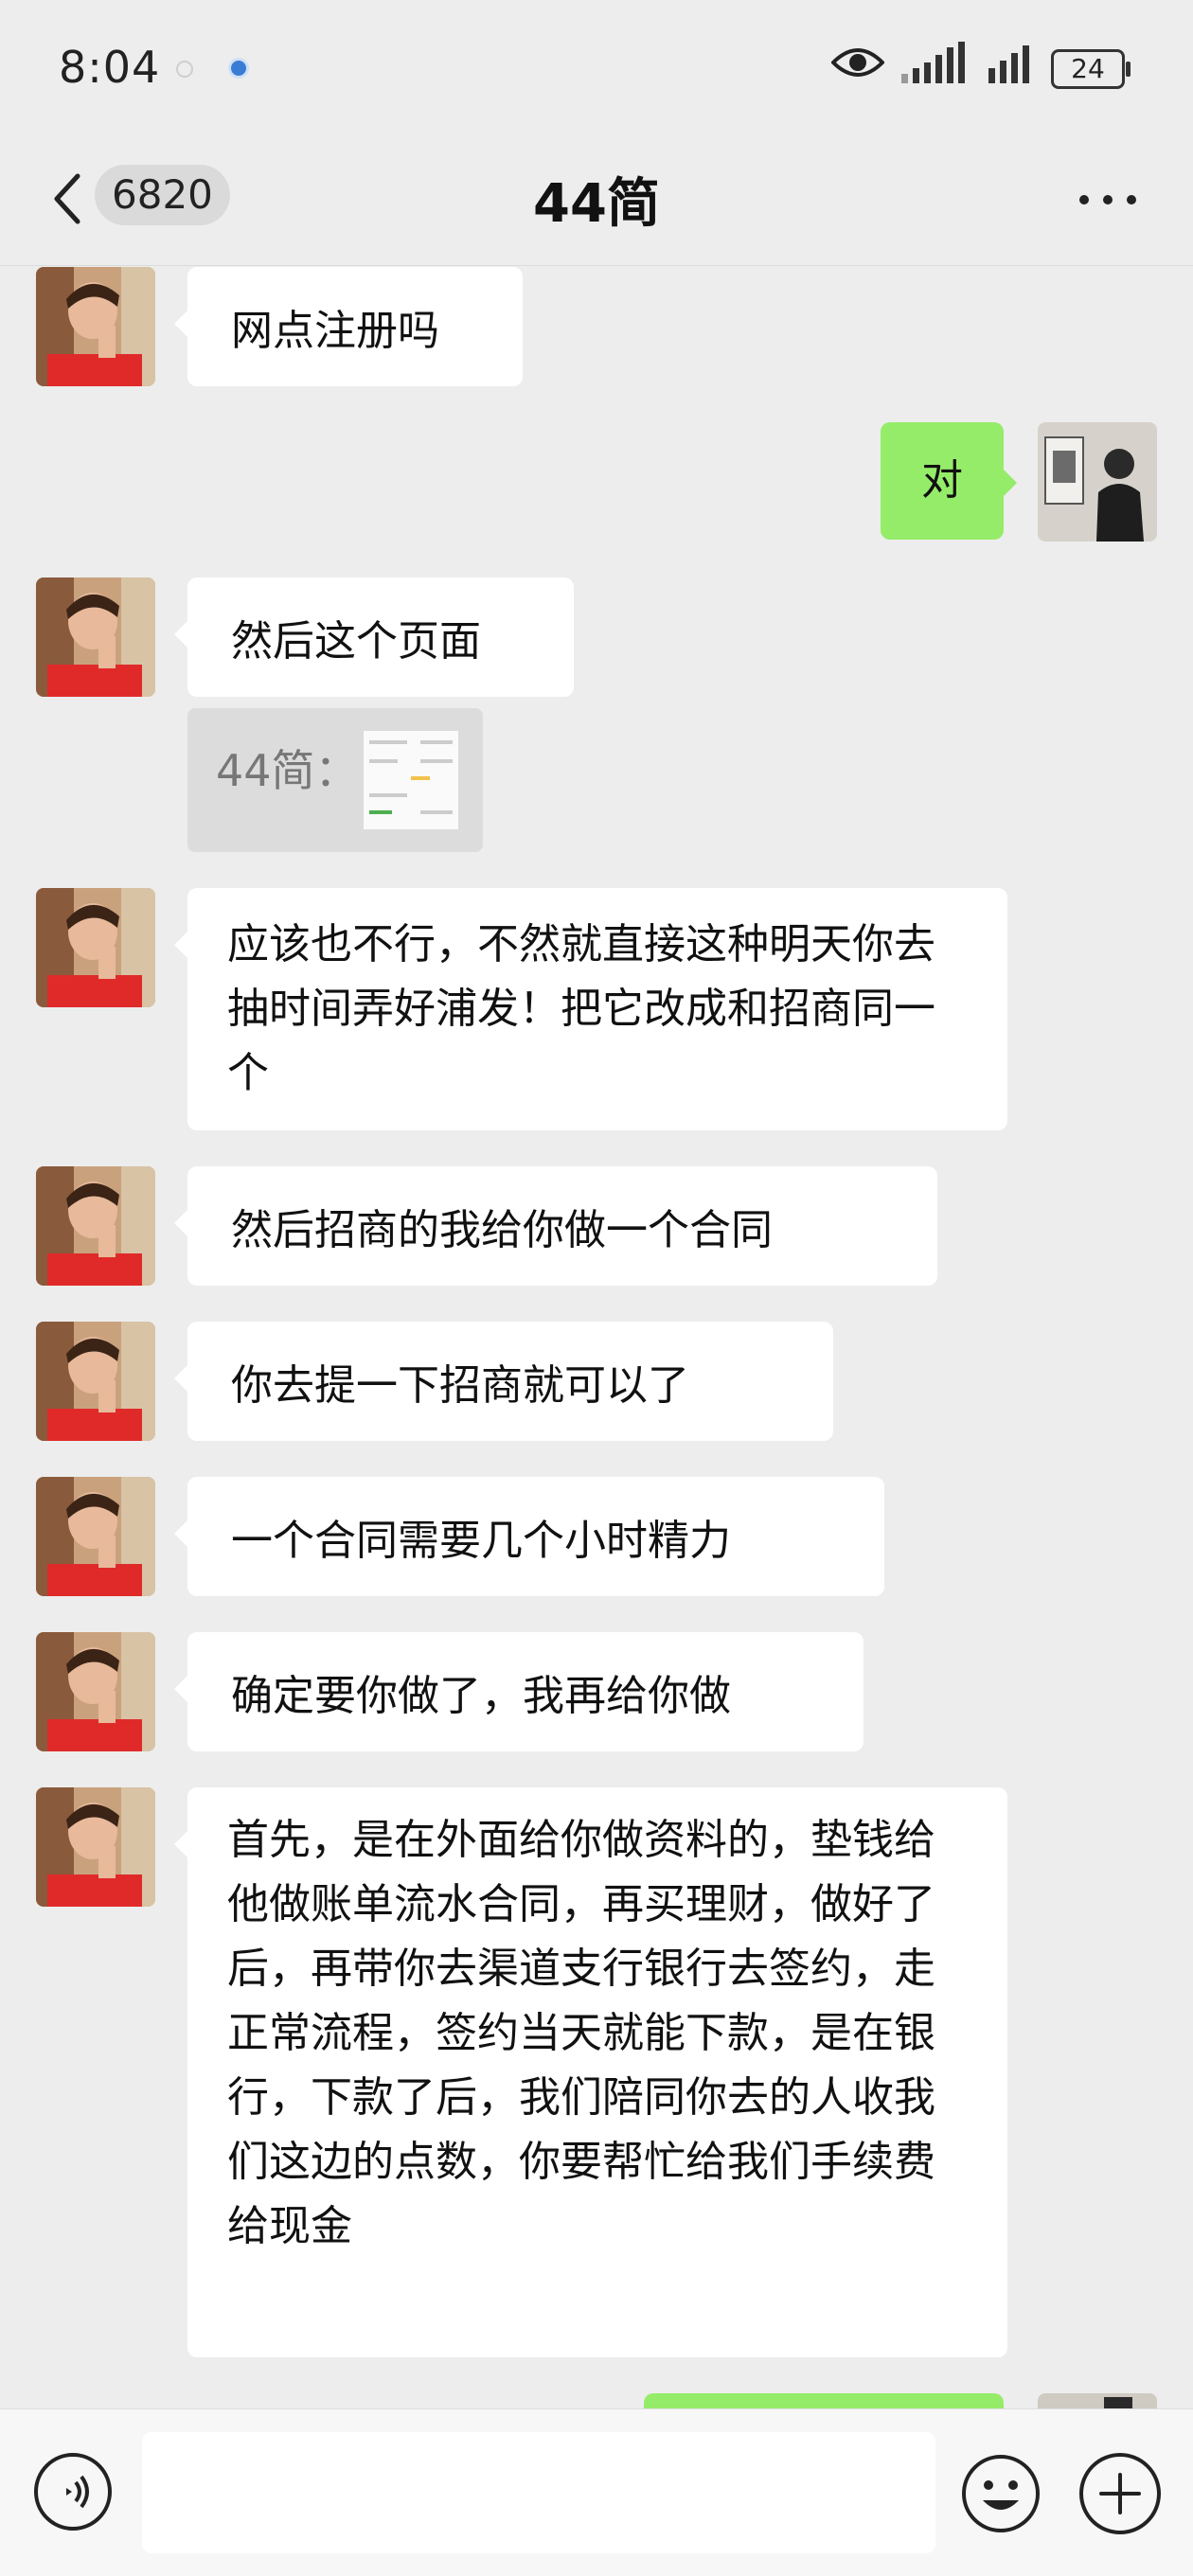 Image resolution: width=1193 pixels, height=2576 pixels. I want to click on status-time: 8:04, so click(110, 67).